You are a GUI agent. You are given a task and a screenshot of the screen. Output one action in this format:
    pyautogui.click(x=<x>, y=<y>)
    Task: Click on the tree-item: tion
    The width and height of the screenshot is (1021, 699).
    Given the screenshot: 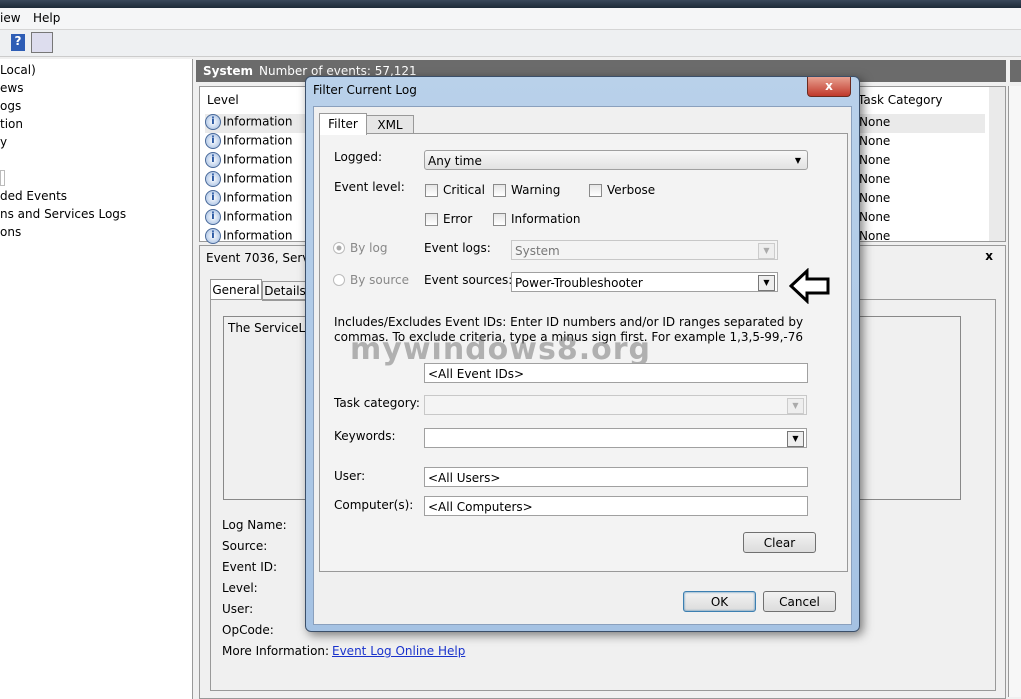 What is the action you would take?
    pyautogui.click(x=11, y=124)
    